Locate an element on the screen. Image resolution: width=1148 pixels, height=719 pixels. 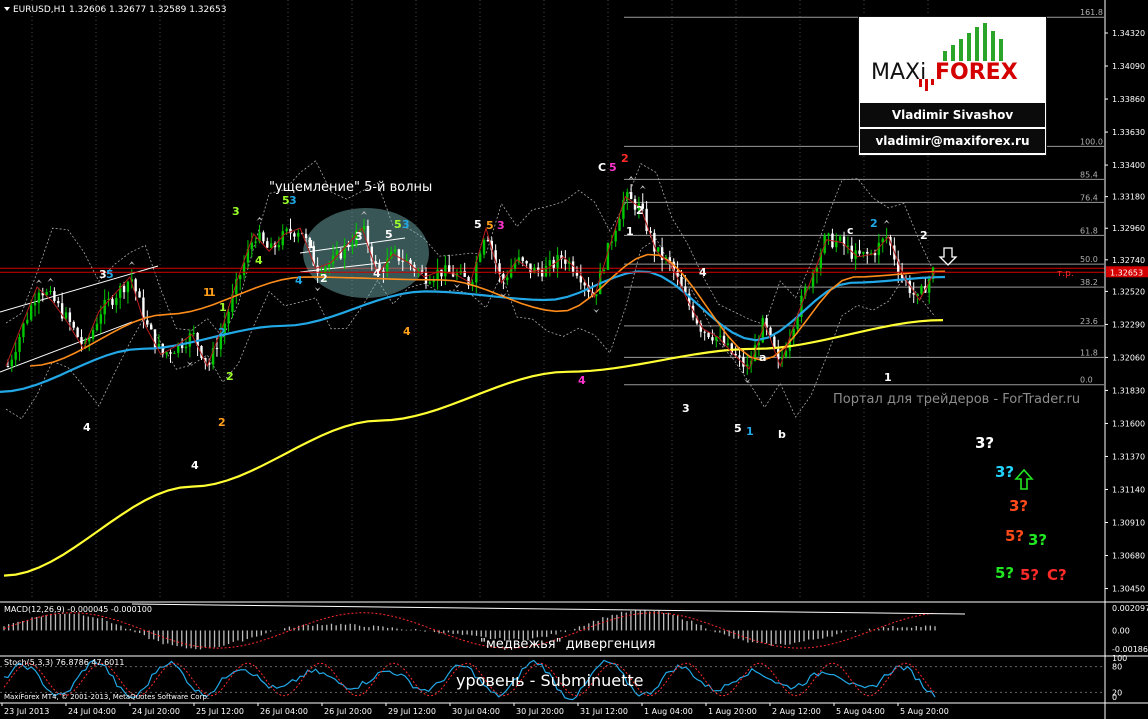
price-tick-label: 1.33180 is located at coordinates (1128, 197).